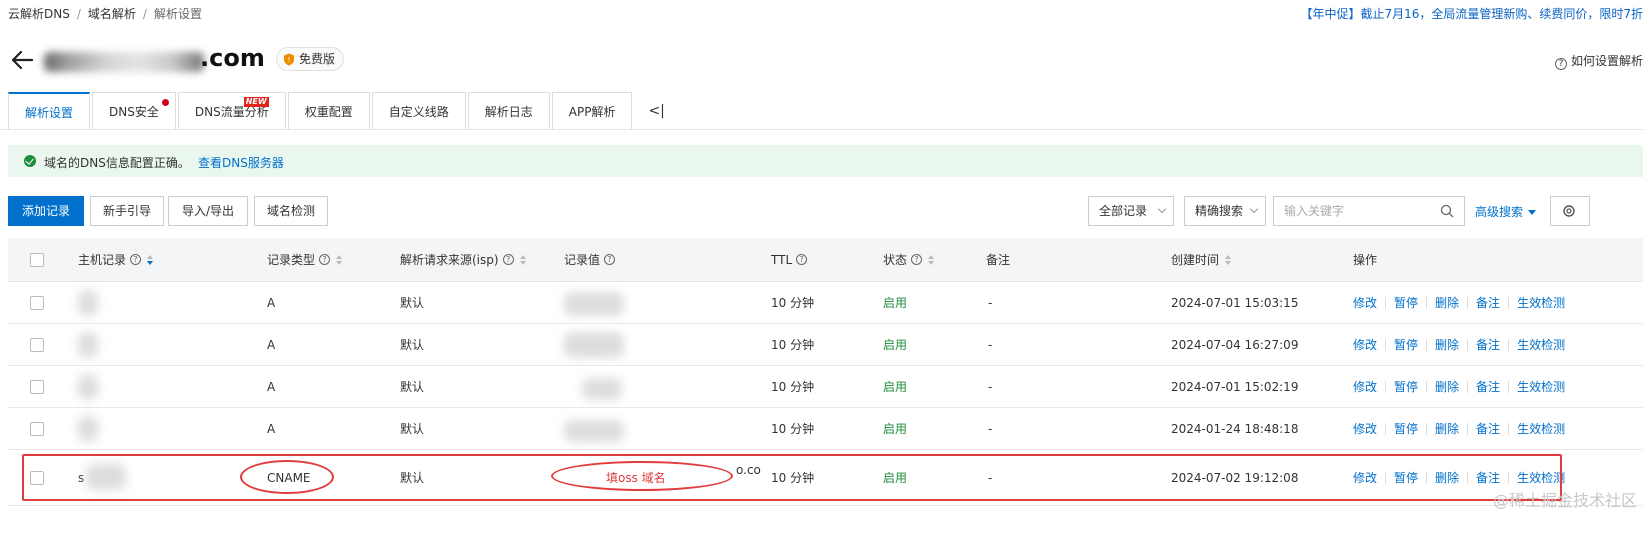  Describe the element at coordinates (1254, 209) in the screenshot. I see `chevron-down-icon` at that location.